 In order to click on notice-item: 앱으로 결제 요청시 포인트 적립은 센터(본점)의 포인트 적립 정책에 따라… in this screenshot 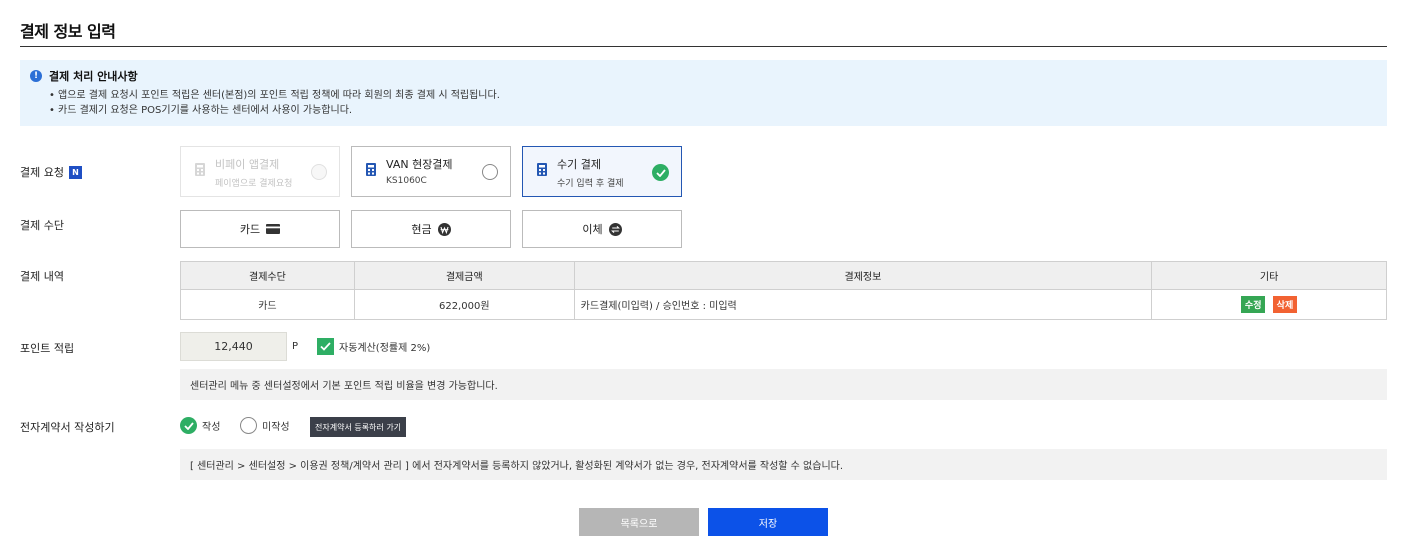, I will do `click(703, 95)`.